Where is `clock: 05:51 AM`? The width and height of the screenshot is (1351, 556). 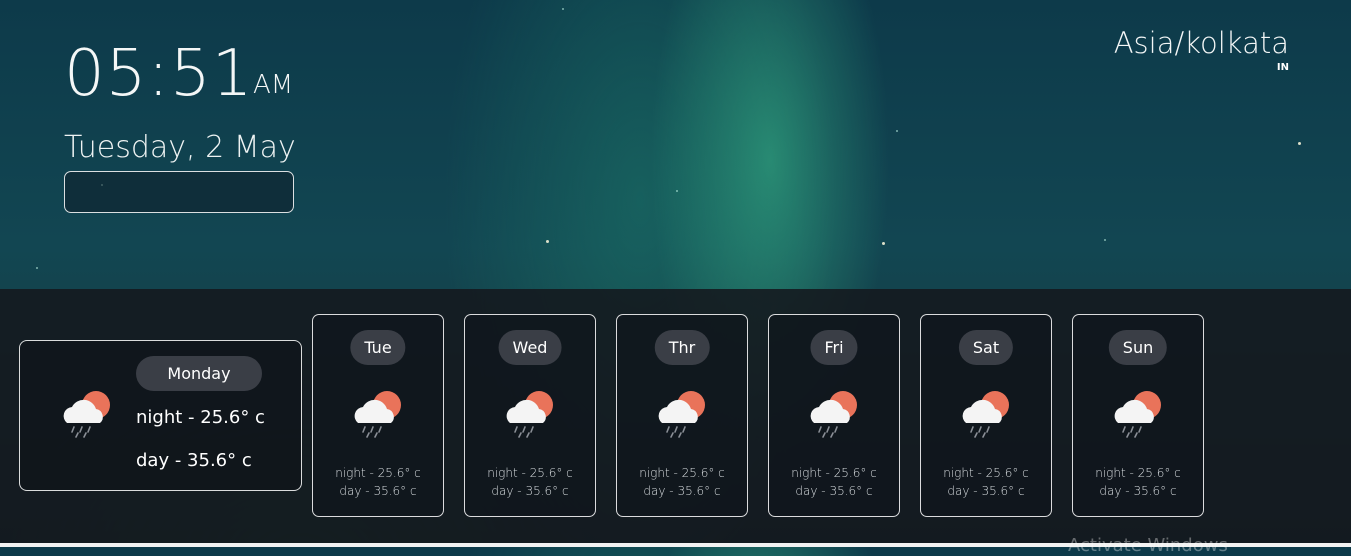
clock: 05:51 AM is located at coordinates (178, 74).